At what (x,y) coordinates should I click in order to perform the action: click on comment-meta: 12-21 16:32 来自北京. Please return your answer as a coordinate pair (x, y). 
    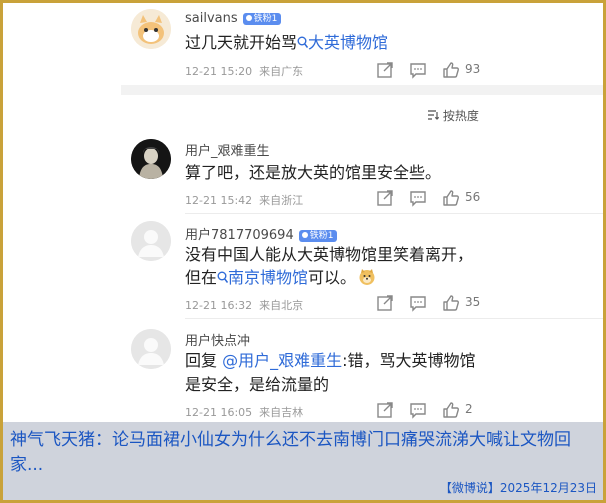
    Looking at the image, I should click on (244, 305).